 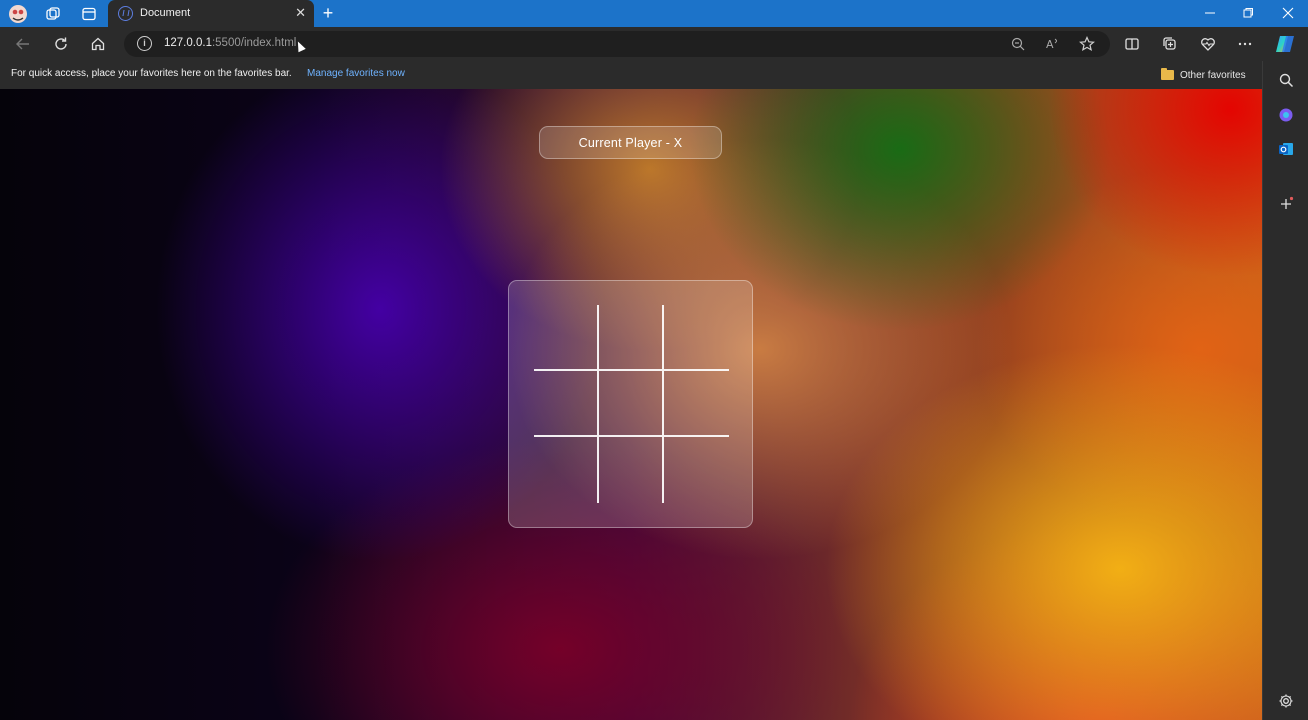 I want to click on manage-favorites-link: Manage favorites now, so click(x=356, y=73).